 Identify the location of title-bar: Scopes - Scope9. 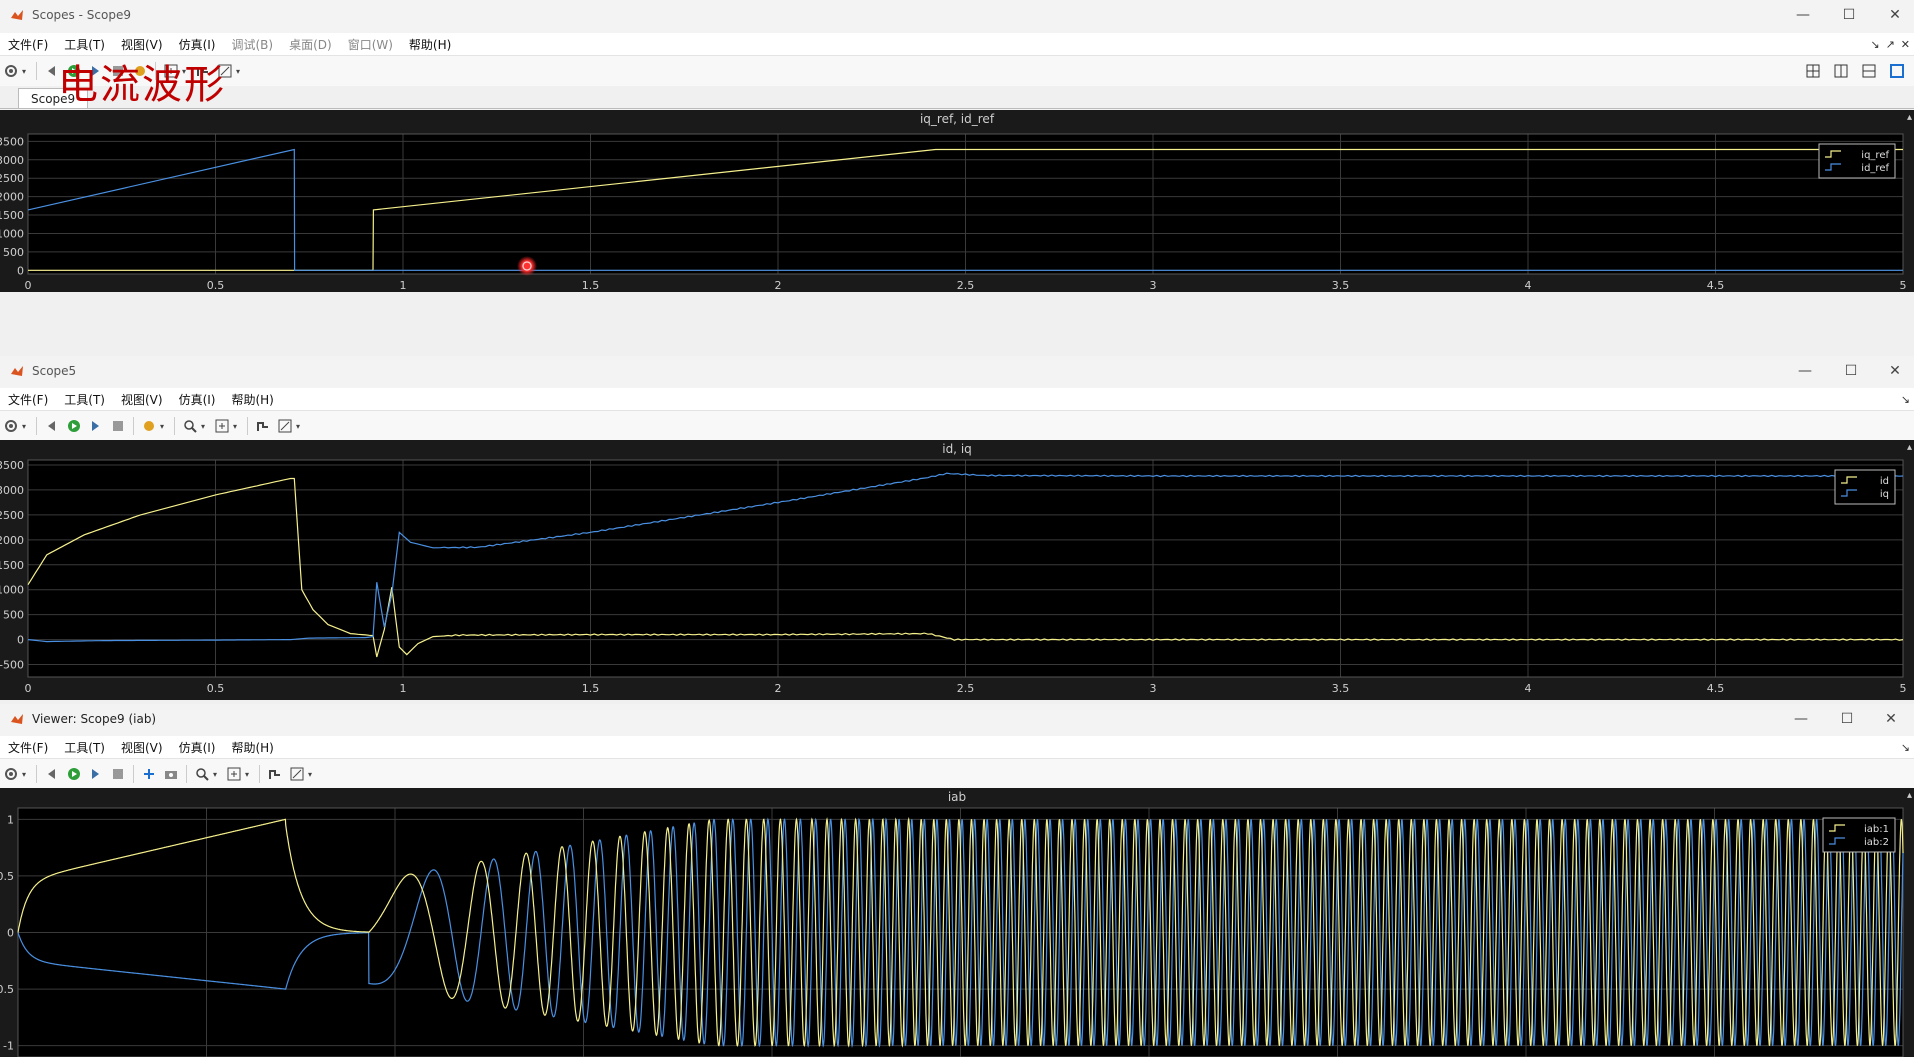
(957, 15).